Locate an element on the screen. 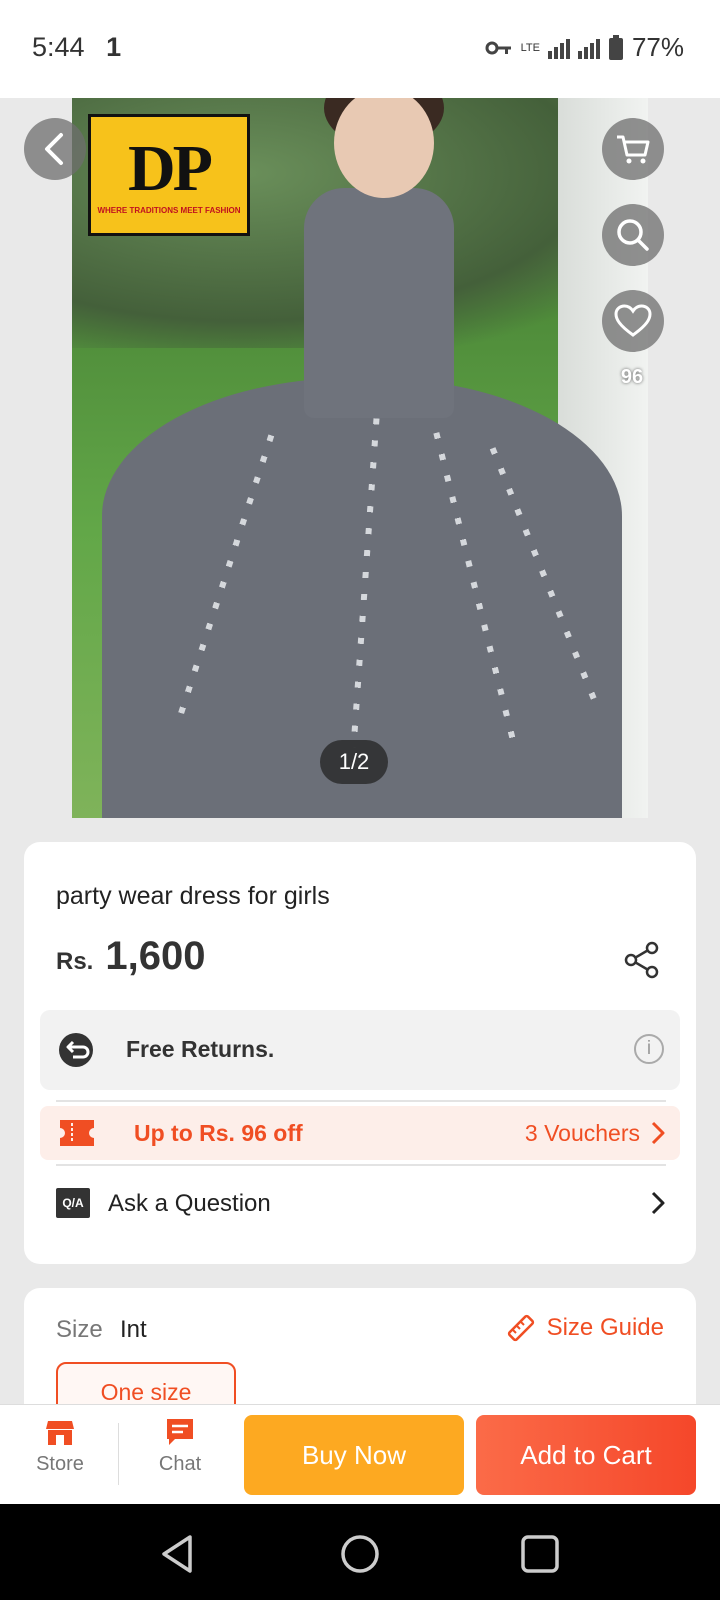 The image size is (720, 1600). price-amount: 1,600 is located at coordinates (155, 956).